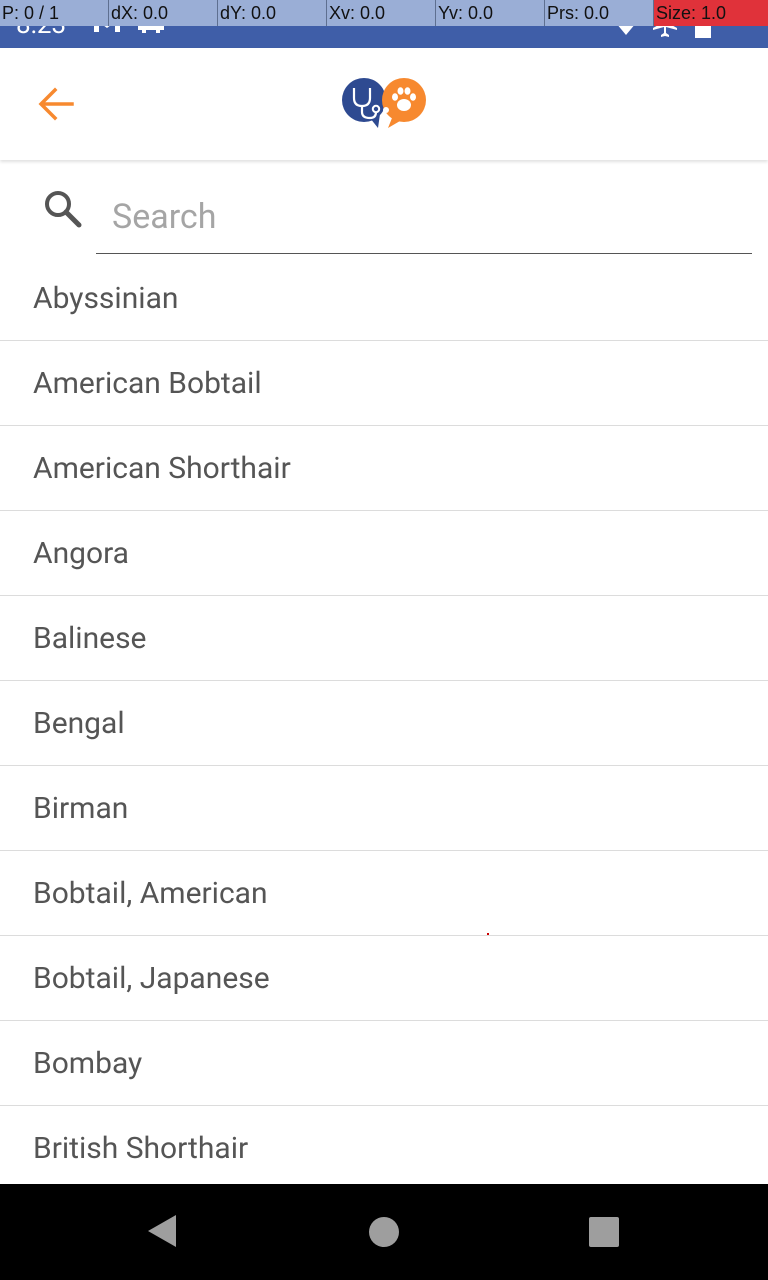  Describe the element at coordinates (711, 13) in the screenshot. I see `debug-size: Size: 1.0` at that location.